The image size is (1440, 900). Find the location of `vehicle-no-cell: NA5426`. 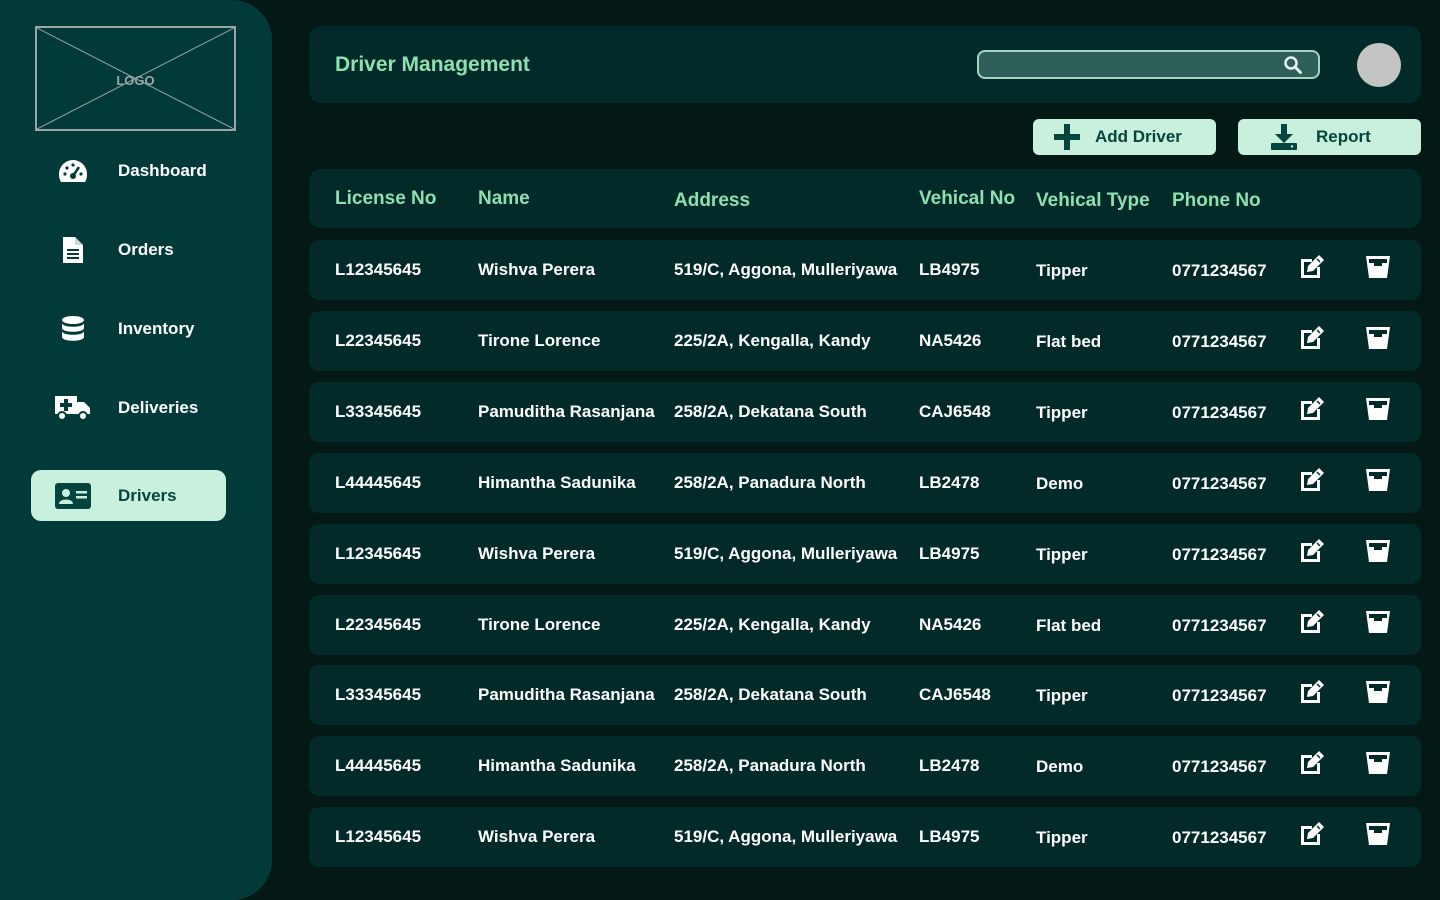

vehicle-no-cell: NA5426 is located at coordinates (950, 624).